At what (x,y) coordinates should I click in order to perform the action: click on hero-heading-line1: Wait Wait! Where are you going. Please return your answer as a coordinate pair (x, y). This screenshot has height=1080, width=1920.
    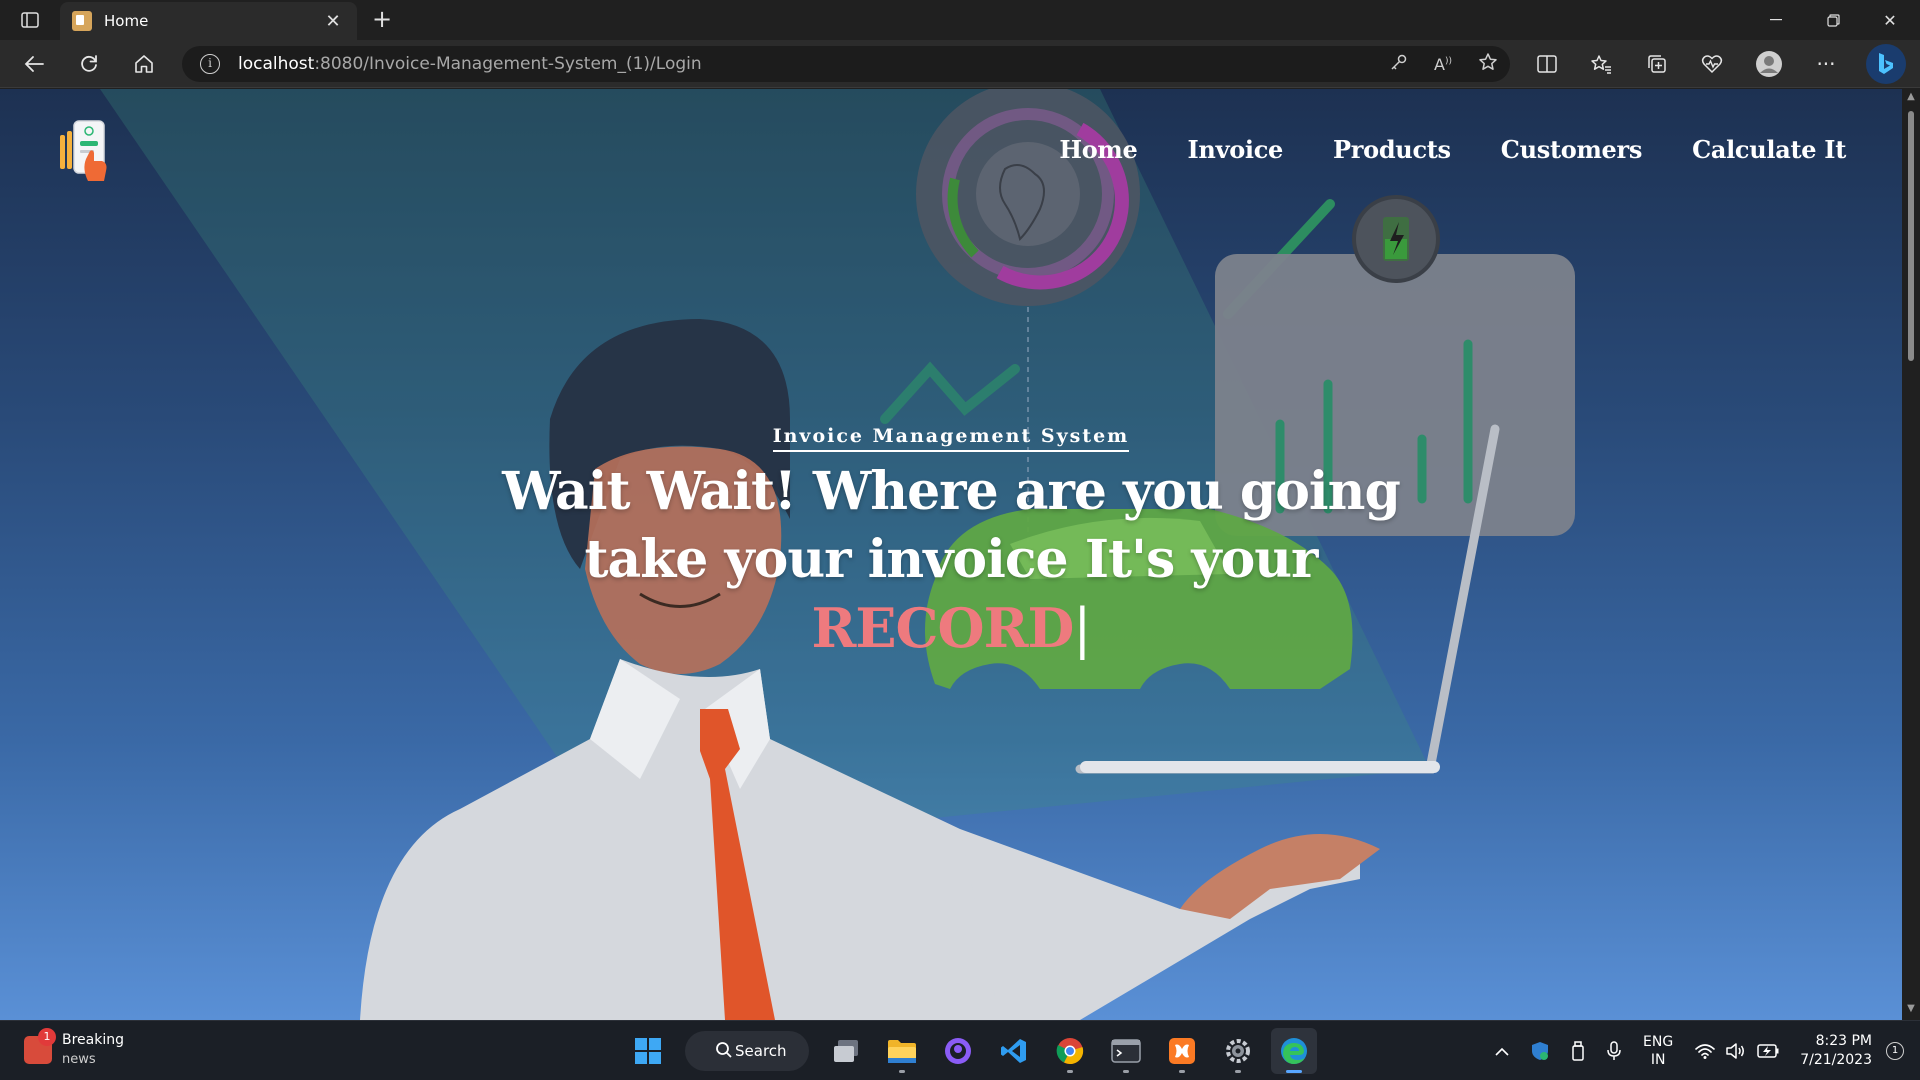
    Looking at the image, I should click on (951, 491).